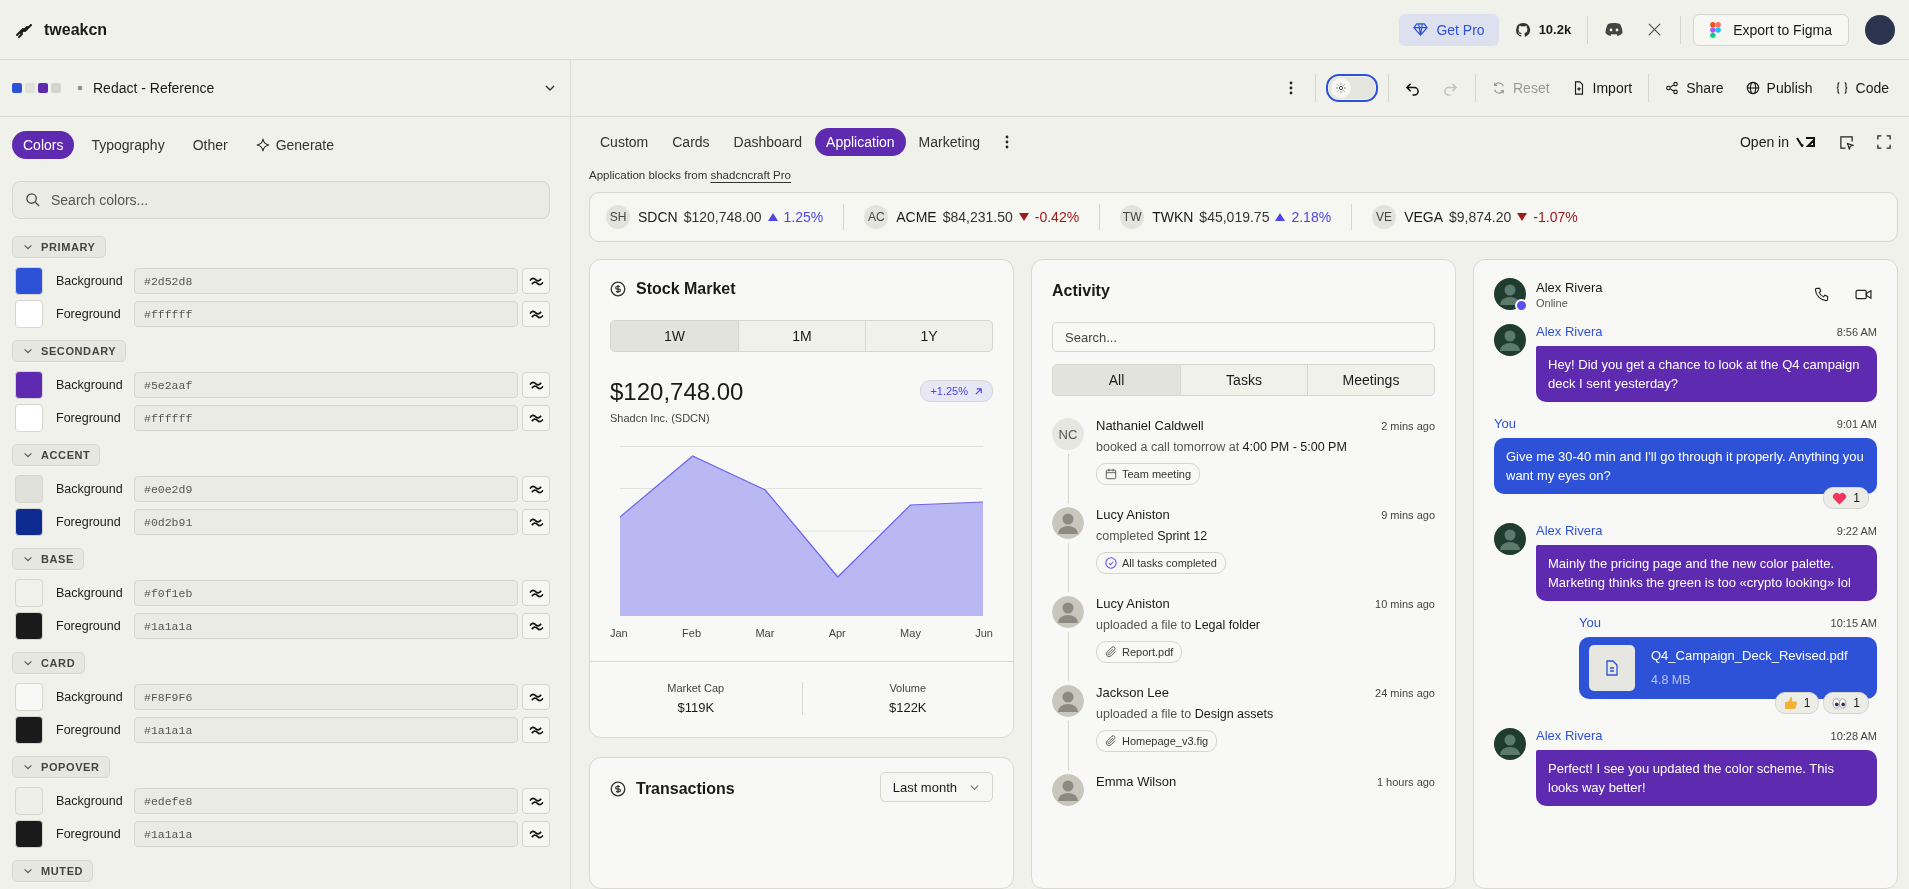 Image resolution: width=1909 pixels, height=889 pixels. I want to click on editor-tab: Typography, so click(128, 145).